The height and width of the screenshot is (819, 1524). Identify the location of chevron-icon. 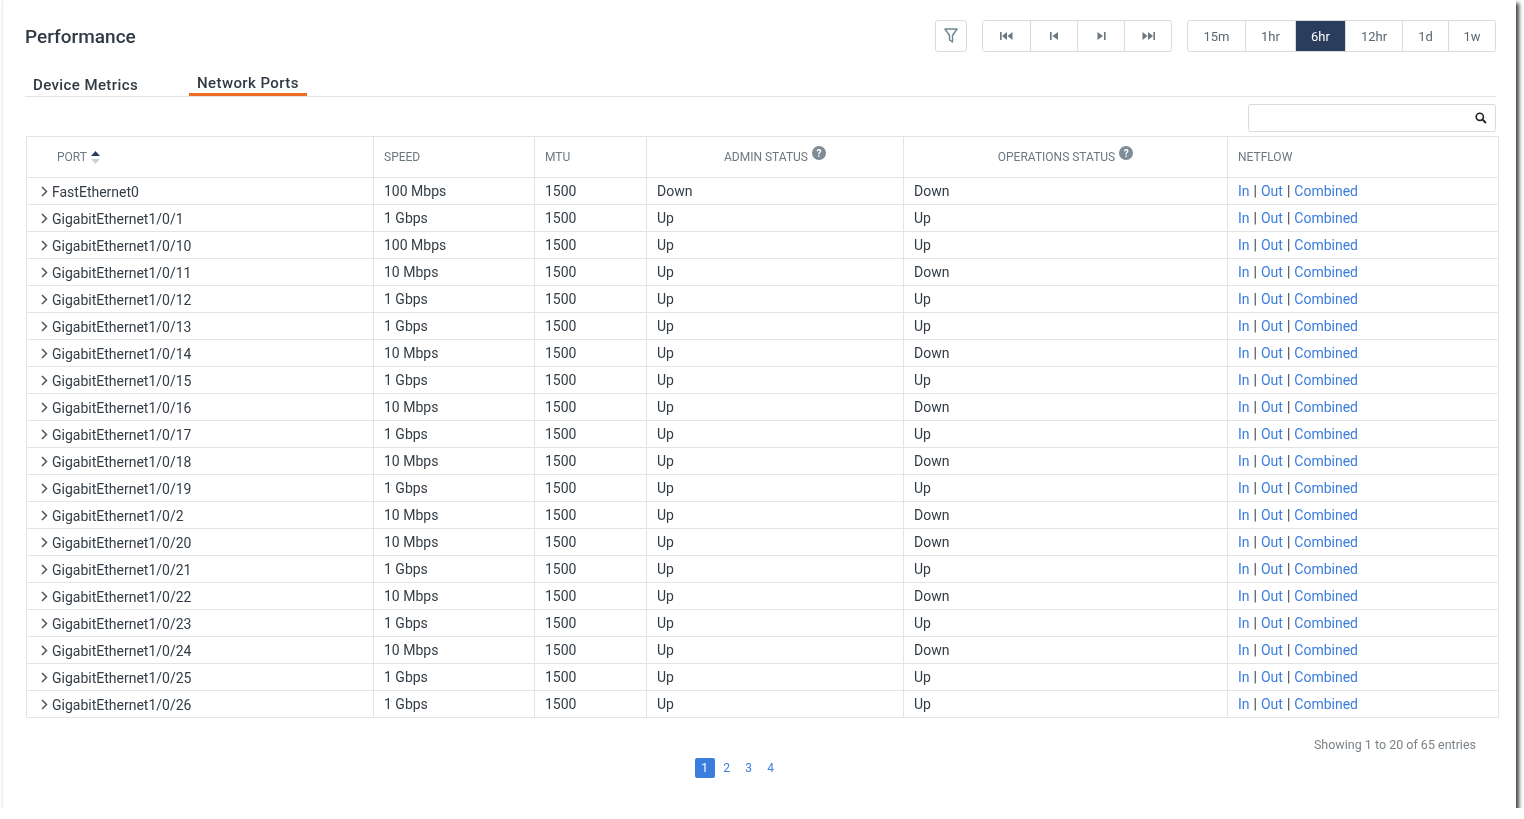
(44, 273).